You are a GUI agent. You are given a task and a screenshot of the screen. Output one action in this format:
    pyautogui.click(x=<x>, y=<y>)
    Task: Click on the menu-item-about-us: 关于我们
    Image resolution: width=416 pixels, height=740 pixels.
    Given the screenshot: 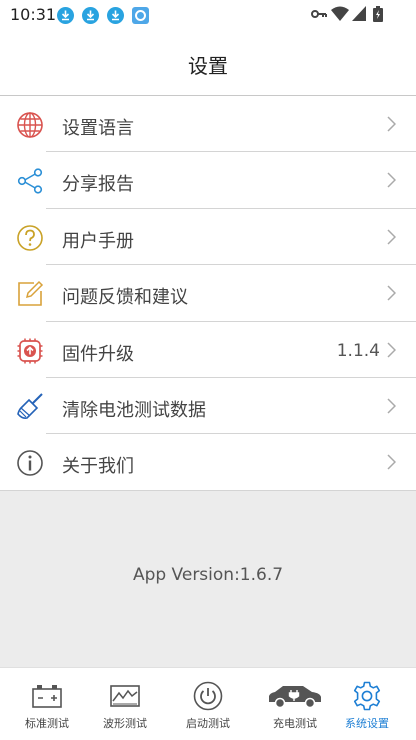 What is the action you would take?
    pyautogui.click(x=208, y=462)
    